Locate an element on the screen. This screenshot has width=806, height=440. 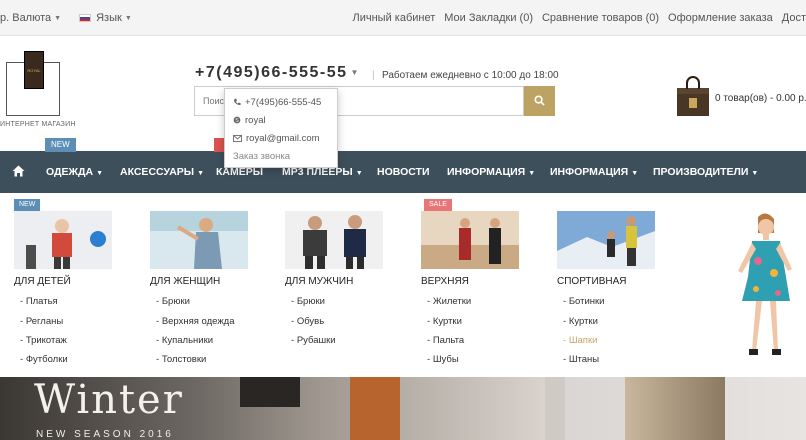
menu-item-sport-jackets: - Куртки is located at coordinates (580, 321).